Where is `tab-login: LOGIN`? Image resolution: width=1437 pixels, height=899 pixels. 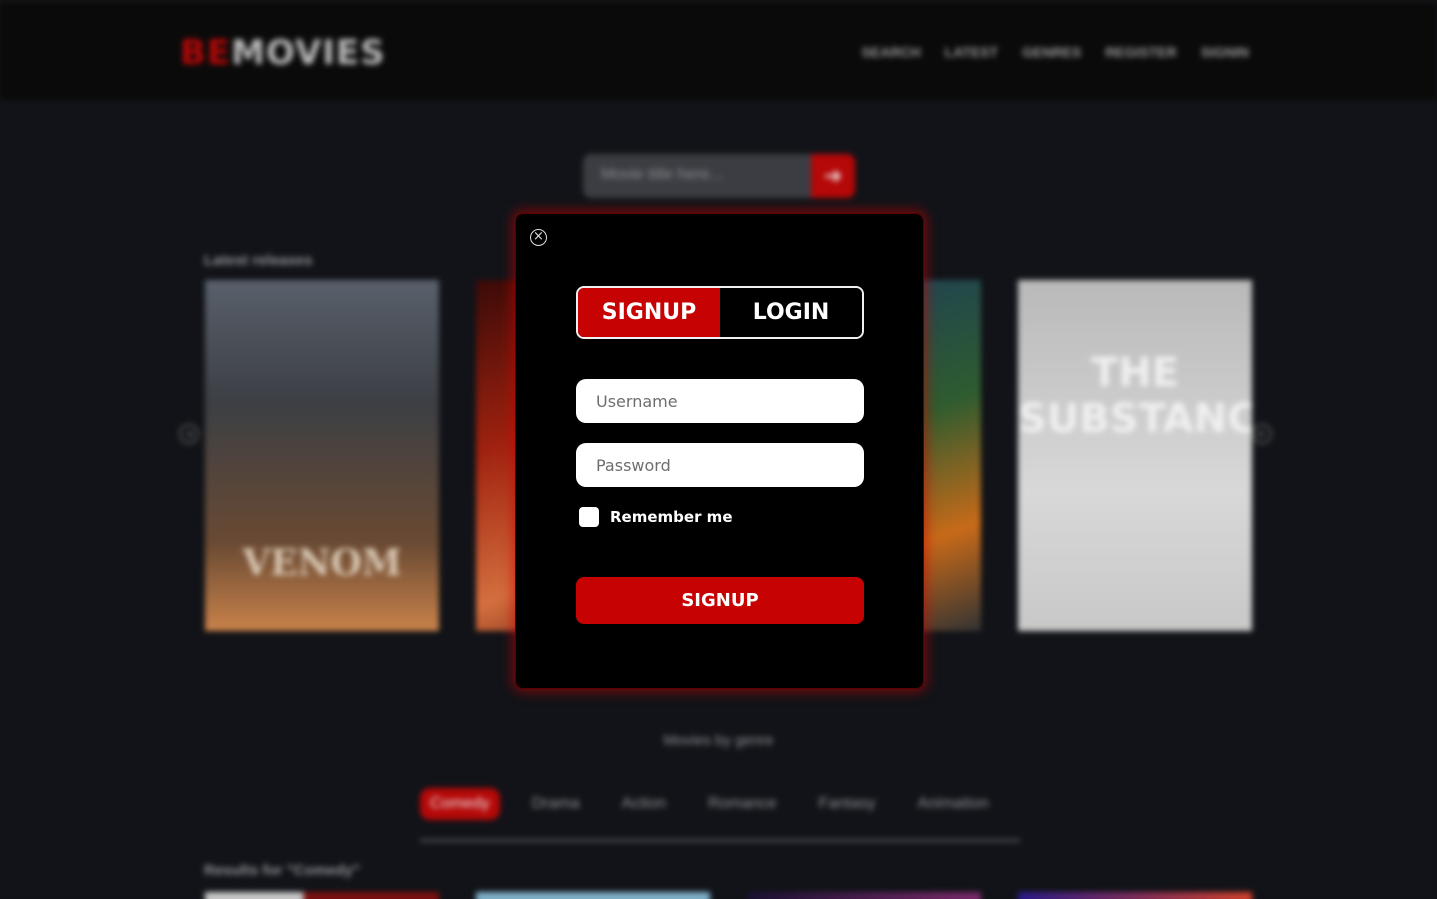
tab-login: LOGIN is located at coordinates (791, 312).